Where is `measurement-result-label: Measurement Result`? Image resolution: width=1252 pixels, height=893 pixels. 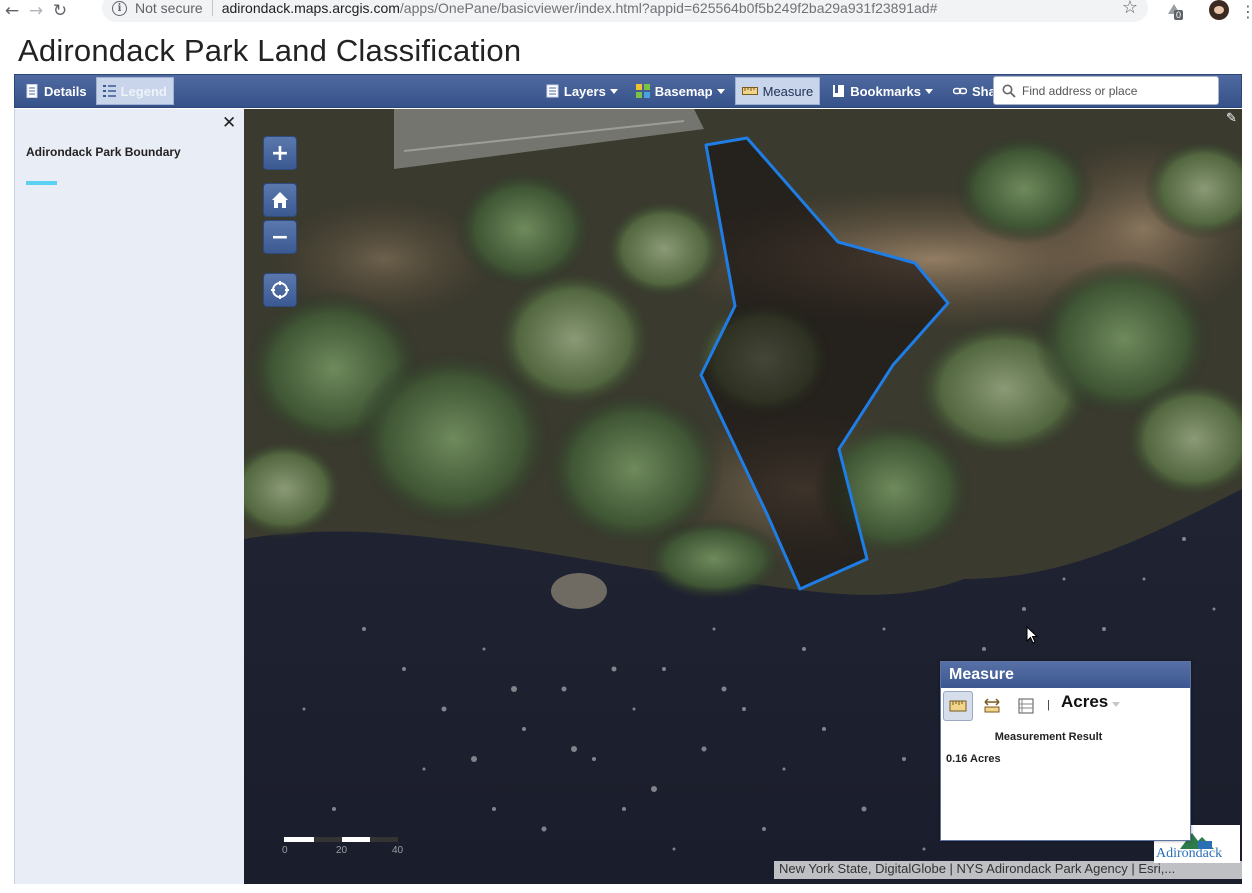 measurement-result-label: Measurement Result is located at coordinates (1048, 737).